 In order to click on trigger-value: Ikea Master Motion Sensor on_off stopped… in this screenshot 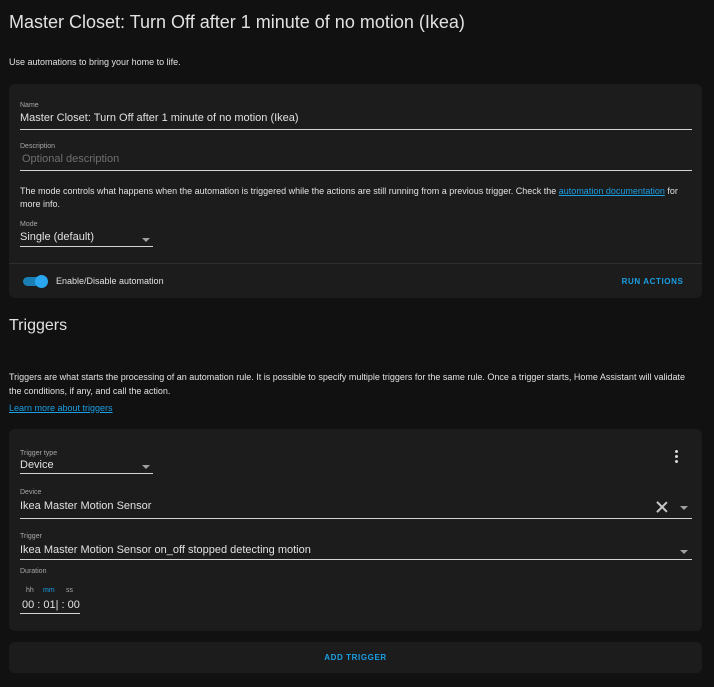, I will do `click(165, 550)`.